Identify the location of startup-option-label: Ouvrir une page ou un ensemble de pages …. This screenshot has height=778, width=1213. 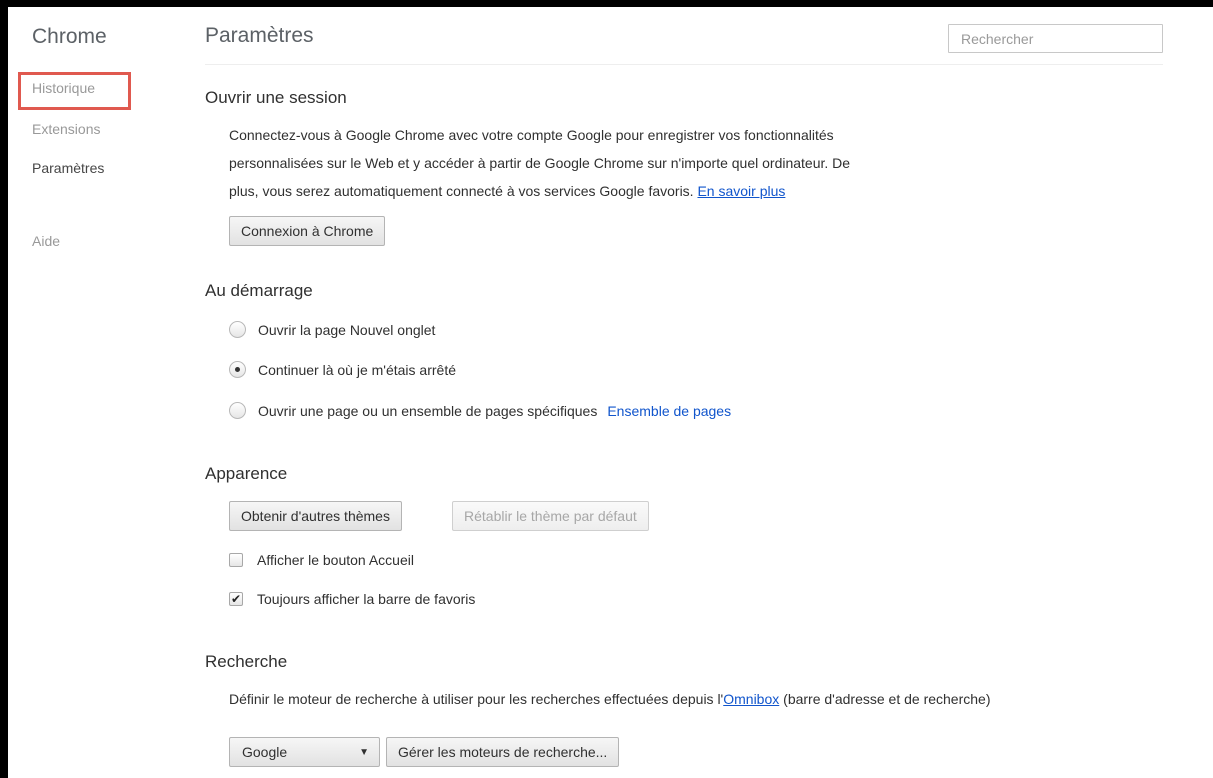
(428, 410).